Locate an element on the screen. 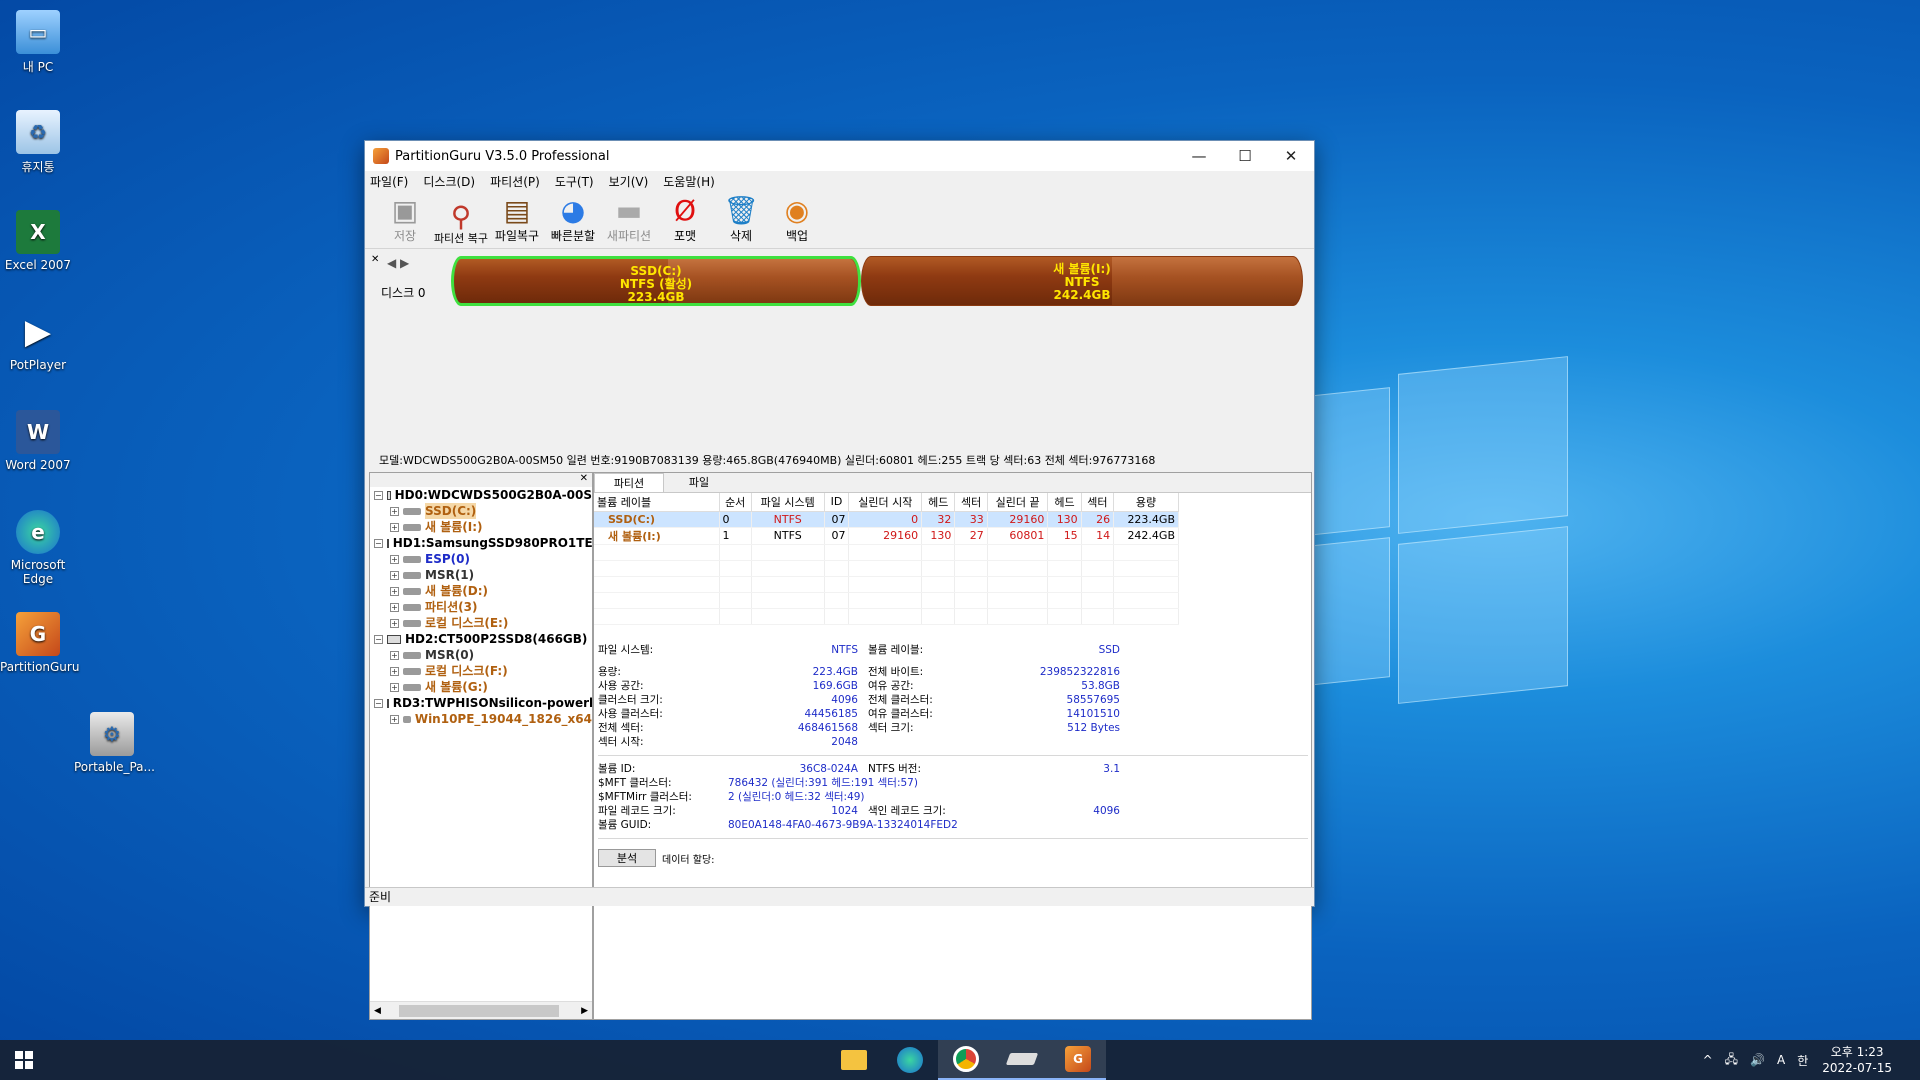  taskbar-chrome is located at coordinates (966, 1060).